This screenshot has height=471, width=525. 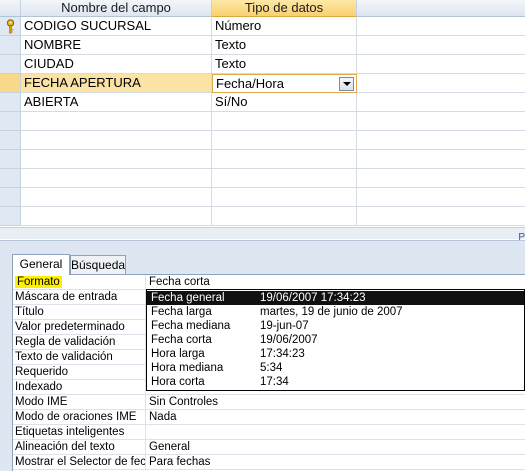 What do you see at coordinates (335, 402) in the screenshot?
I see `property-value: Sin Controles` at bounding box center [335, 402].